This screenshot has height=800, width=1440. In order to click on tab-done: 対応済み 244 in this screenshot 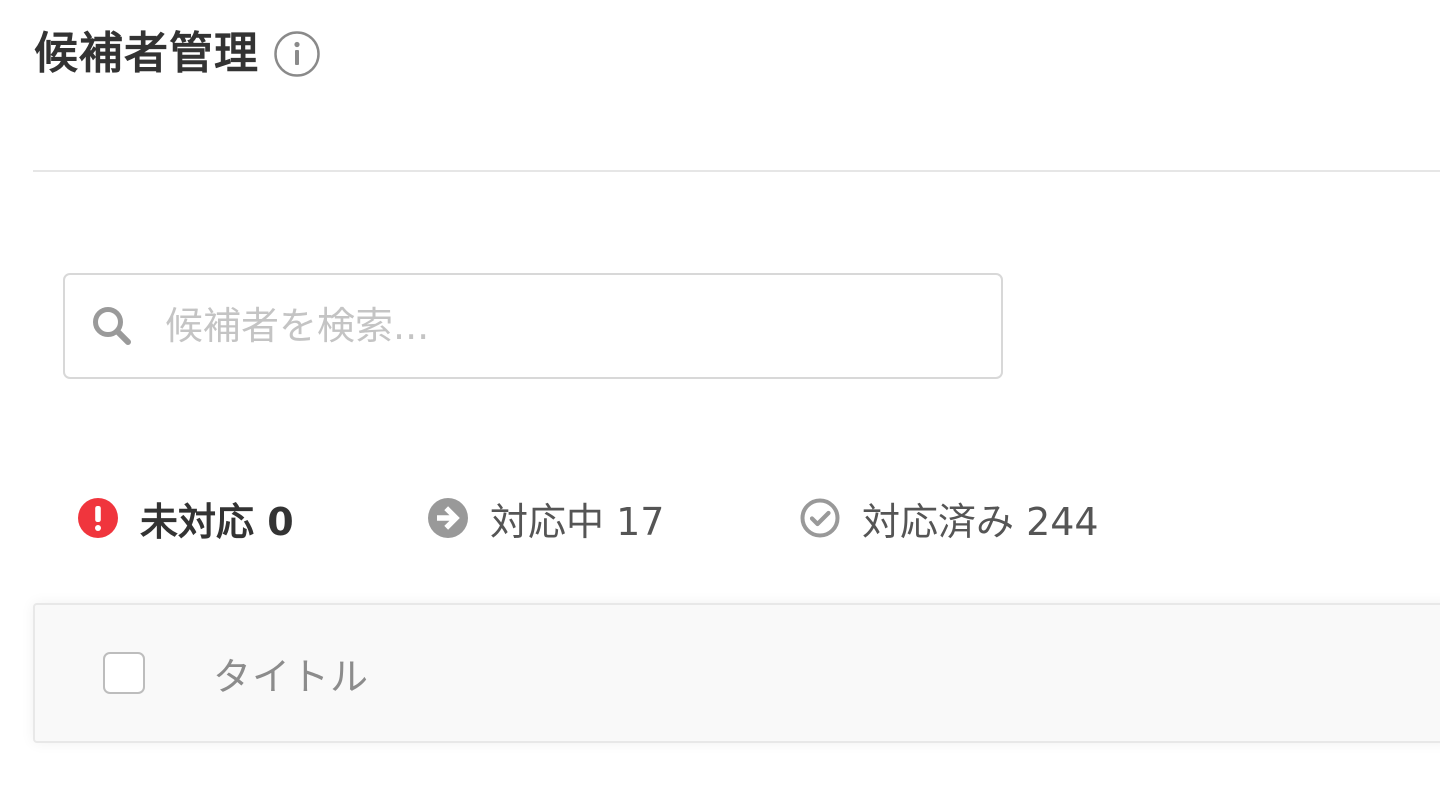, I will do `click(949, 518)`.